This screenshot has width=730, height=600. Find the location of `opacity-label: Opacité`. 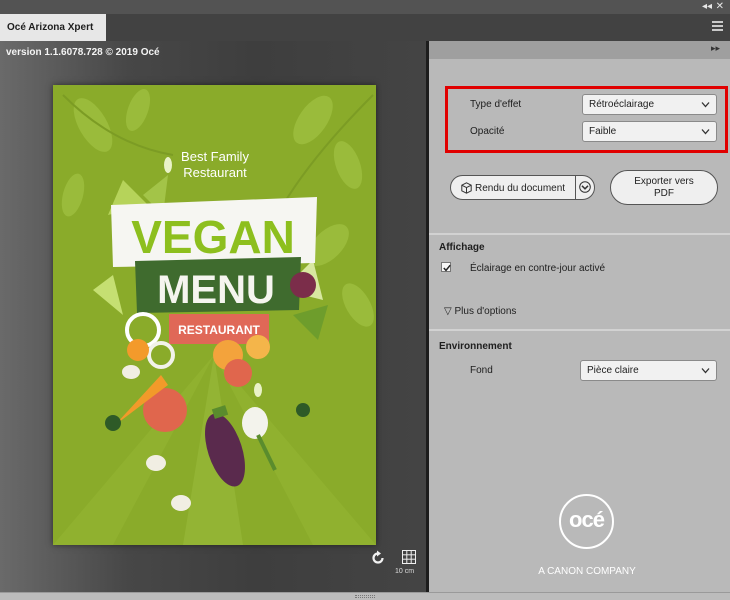

opacity-label: Opacité is located at coordinates (487, 131).